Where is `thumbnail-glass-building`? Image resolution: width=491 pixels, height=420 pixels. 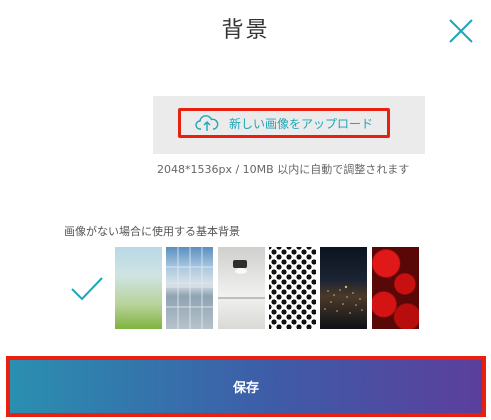
thumbnail-glass-building is located at coordinates (189, 288).